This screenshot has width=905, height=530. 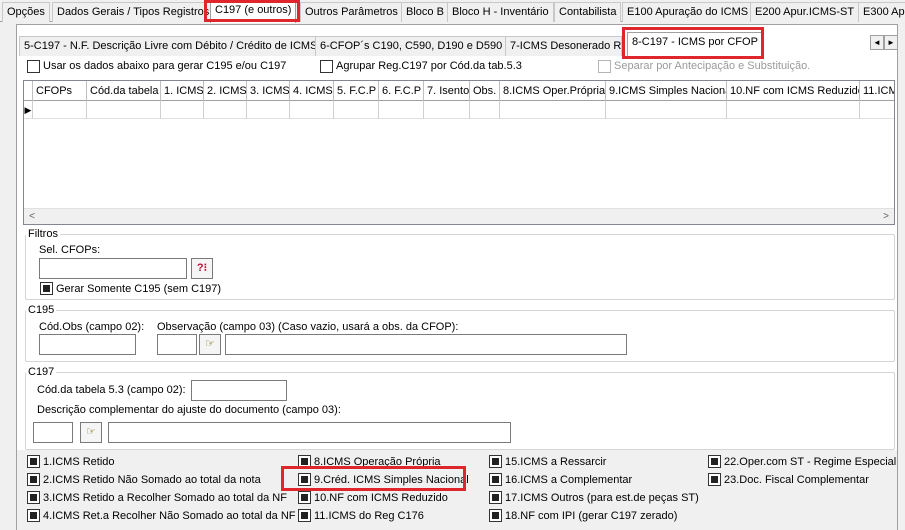 I want to click on cod-tabela-input, so click(x=239, y=390).